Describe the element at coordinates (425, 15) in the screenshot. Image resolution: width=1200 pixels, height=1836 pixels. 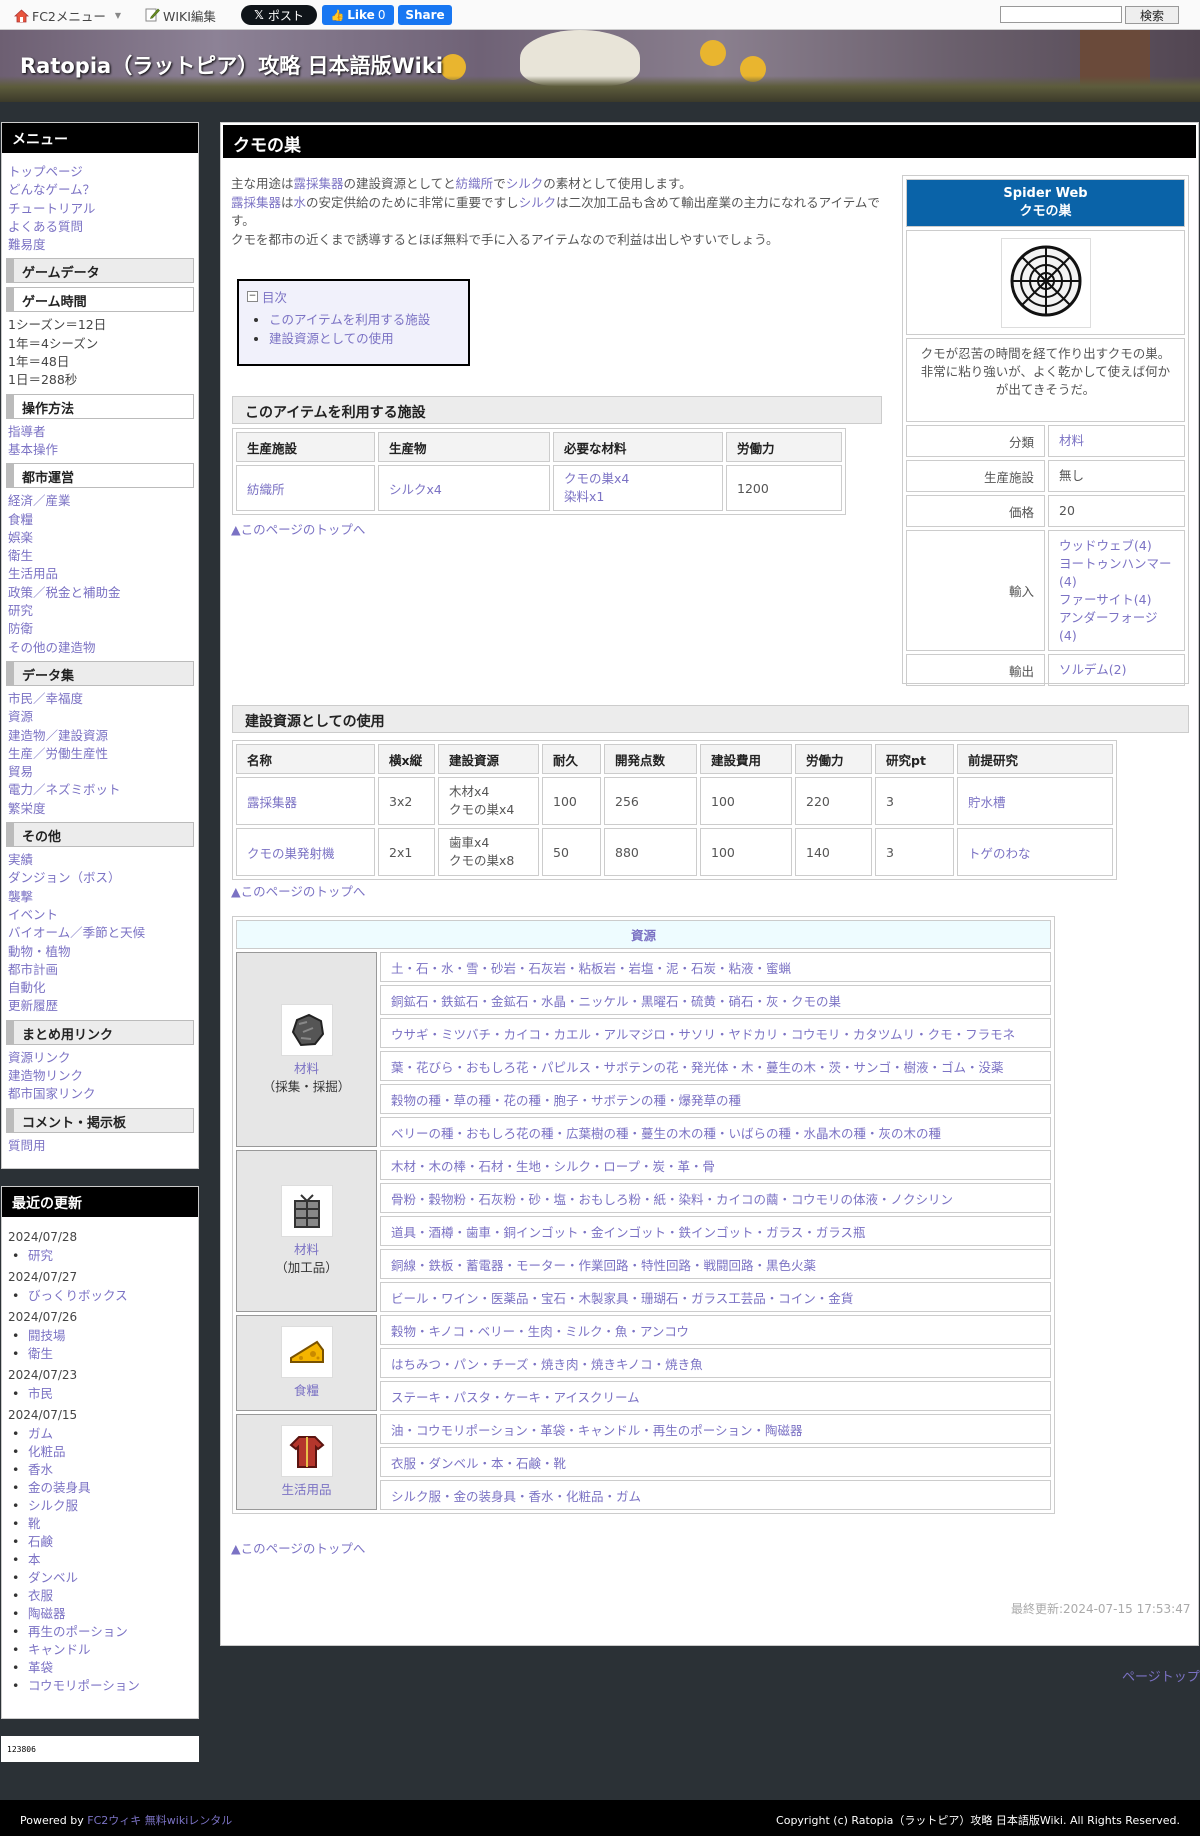
I see `facebook-share-button: Share` at that location.